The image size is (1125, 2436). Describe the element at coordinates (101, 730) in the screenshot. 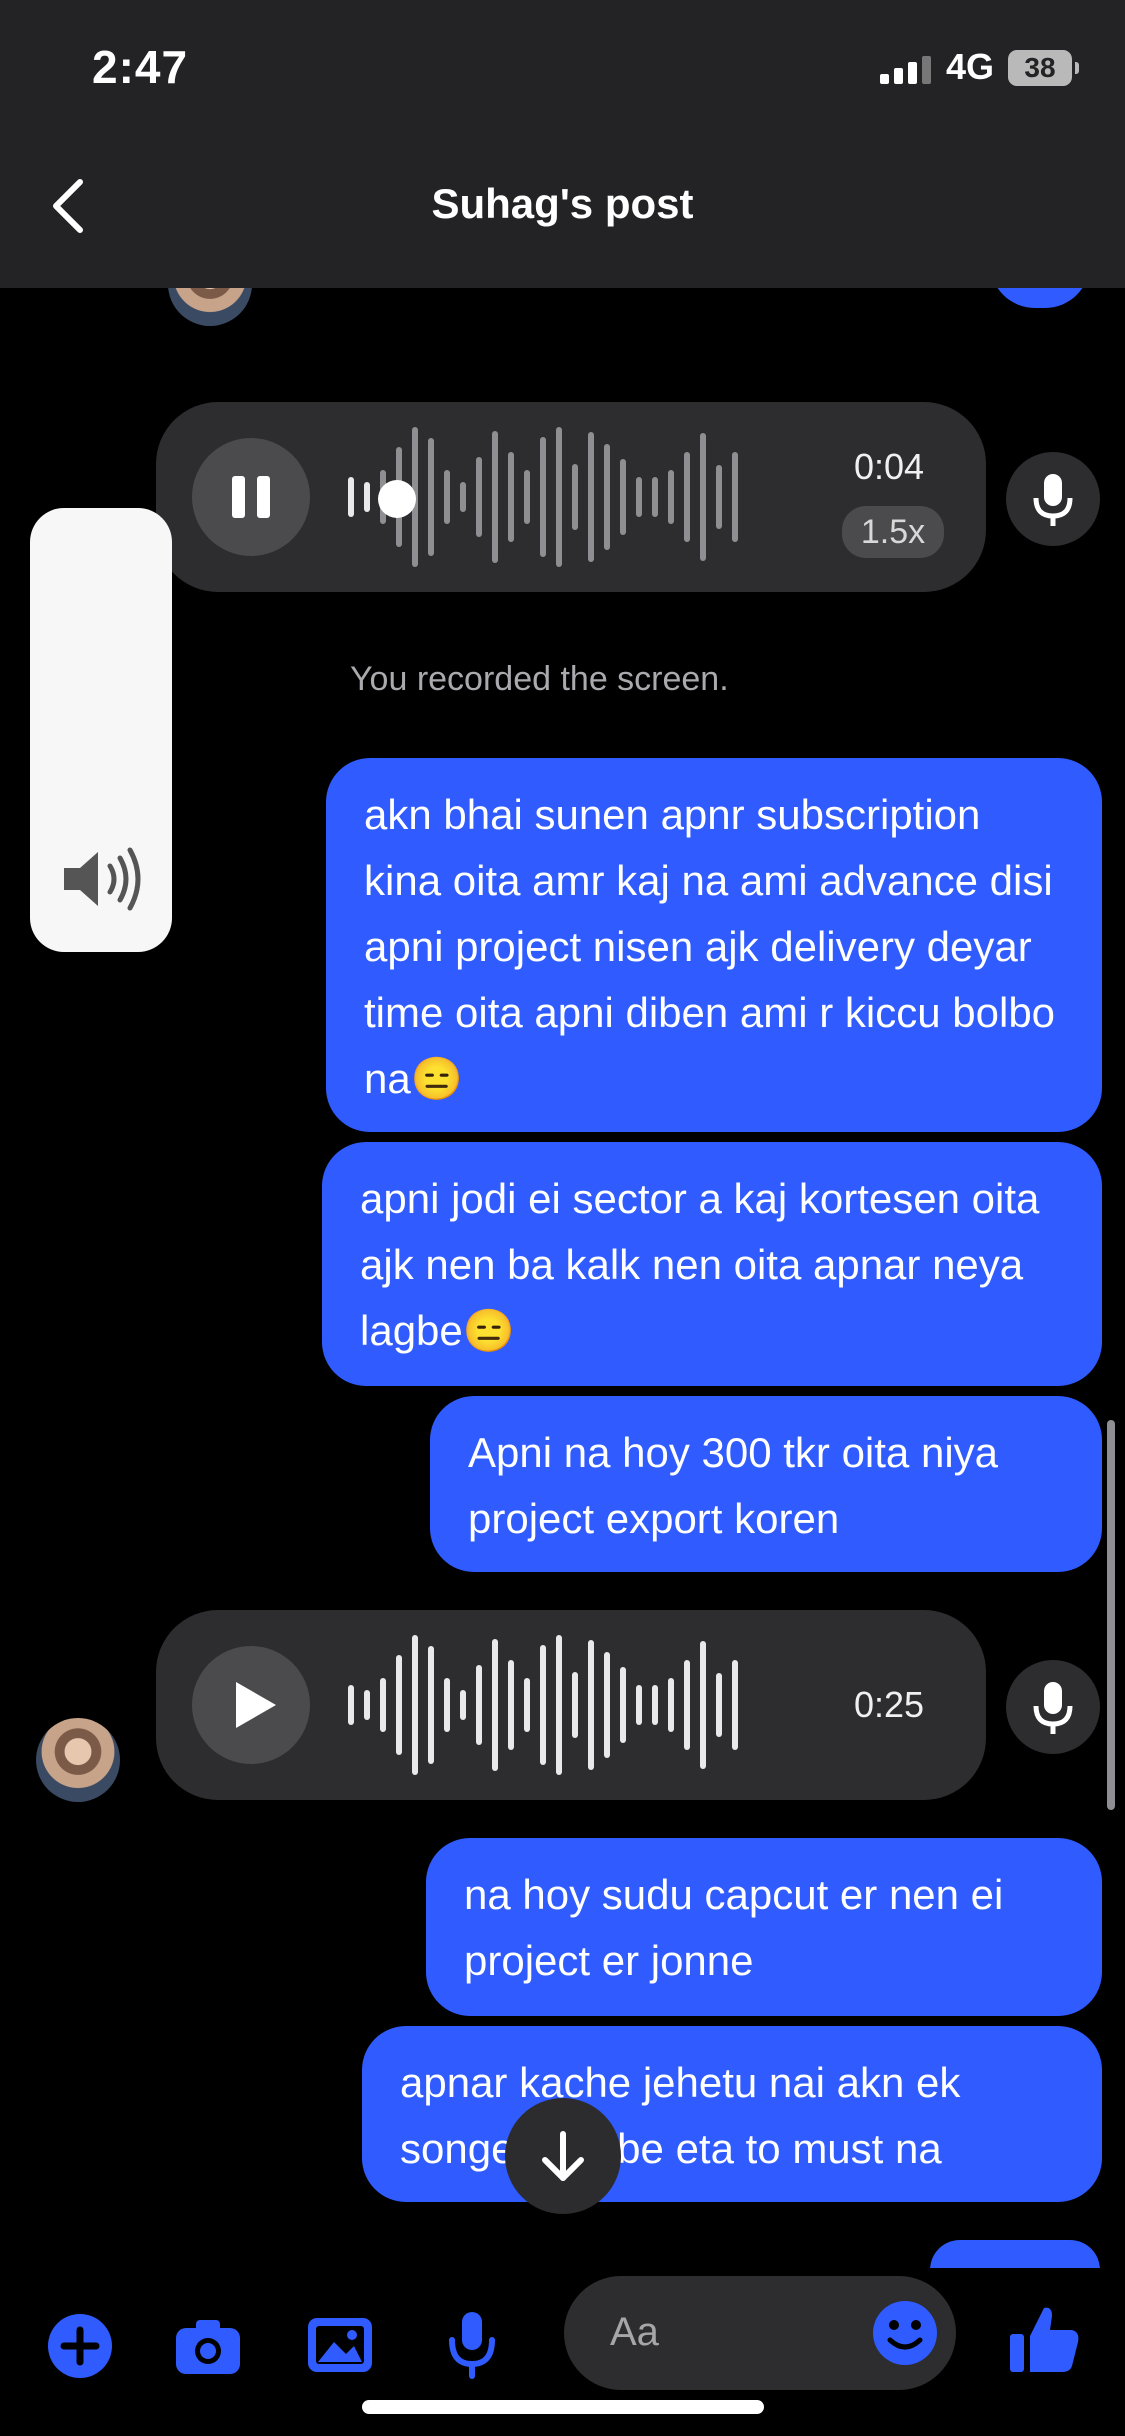

I see `volume-indicator` at that location.